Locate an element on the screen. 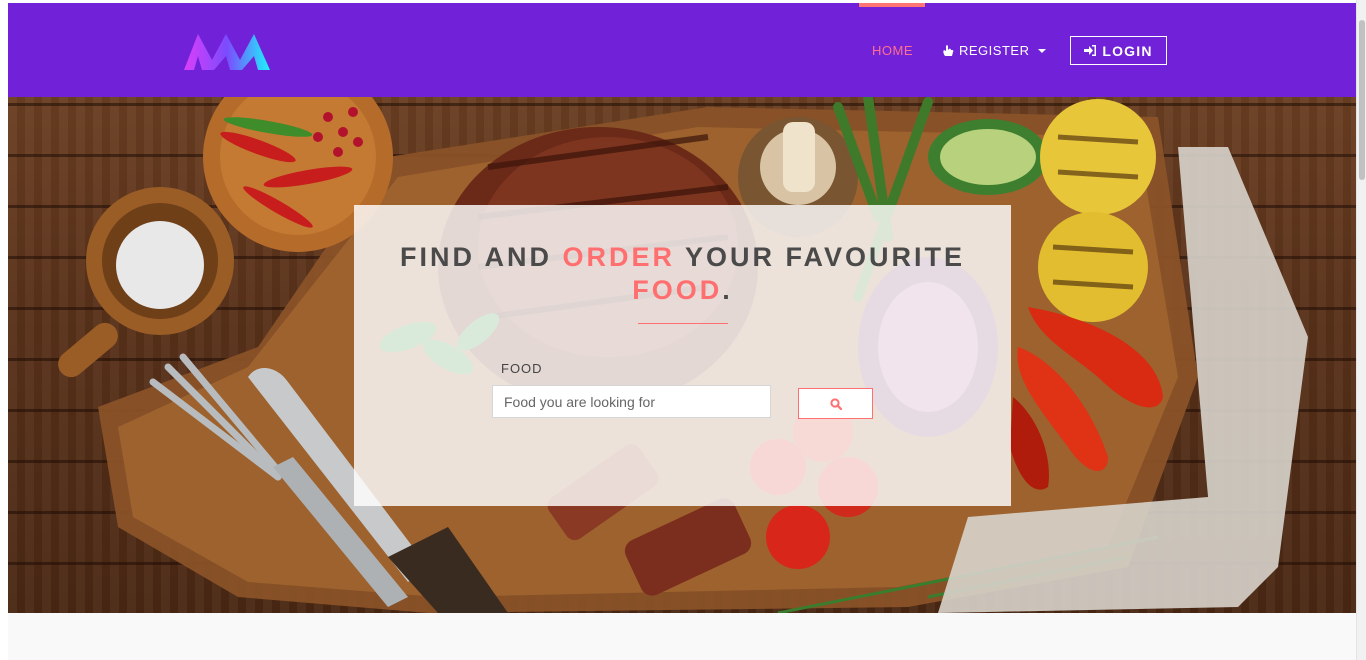  login-label: LOGIN is located at coordinates (1127, 50).